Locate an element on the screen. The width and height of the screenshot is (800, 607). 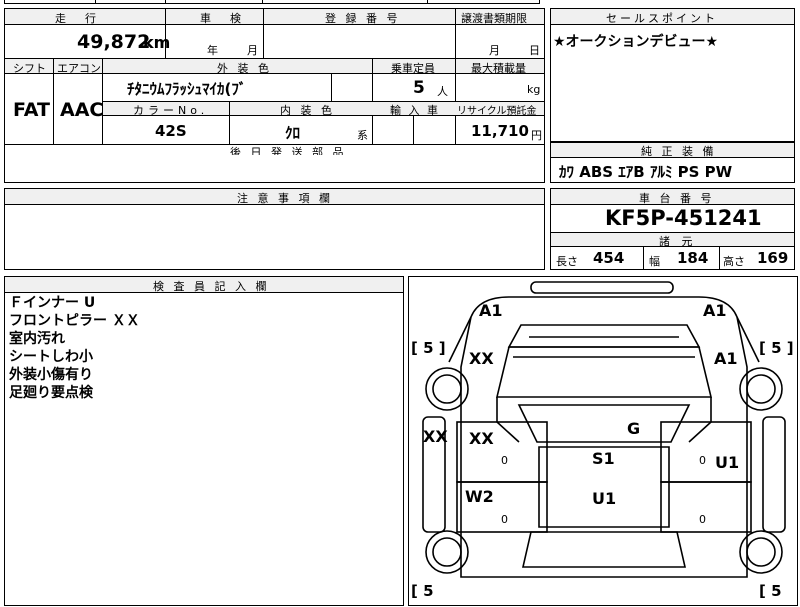
notes-box: 注 意 事 項 欄 is located at coordinates (274, 229).